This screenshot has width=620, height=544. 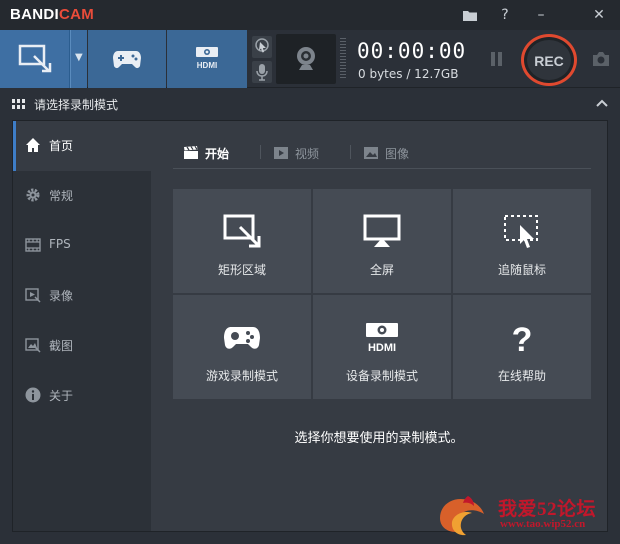 I want to click on picture-icon, so click(x=371, y=153).